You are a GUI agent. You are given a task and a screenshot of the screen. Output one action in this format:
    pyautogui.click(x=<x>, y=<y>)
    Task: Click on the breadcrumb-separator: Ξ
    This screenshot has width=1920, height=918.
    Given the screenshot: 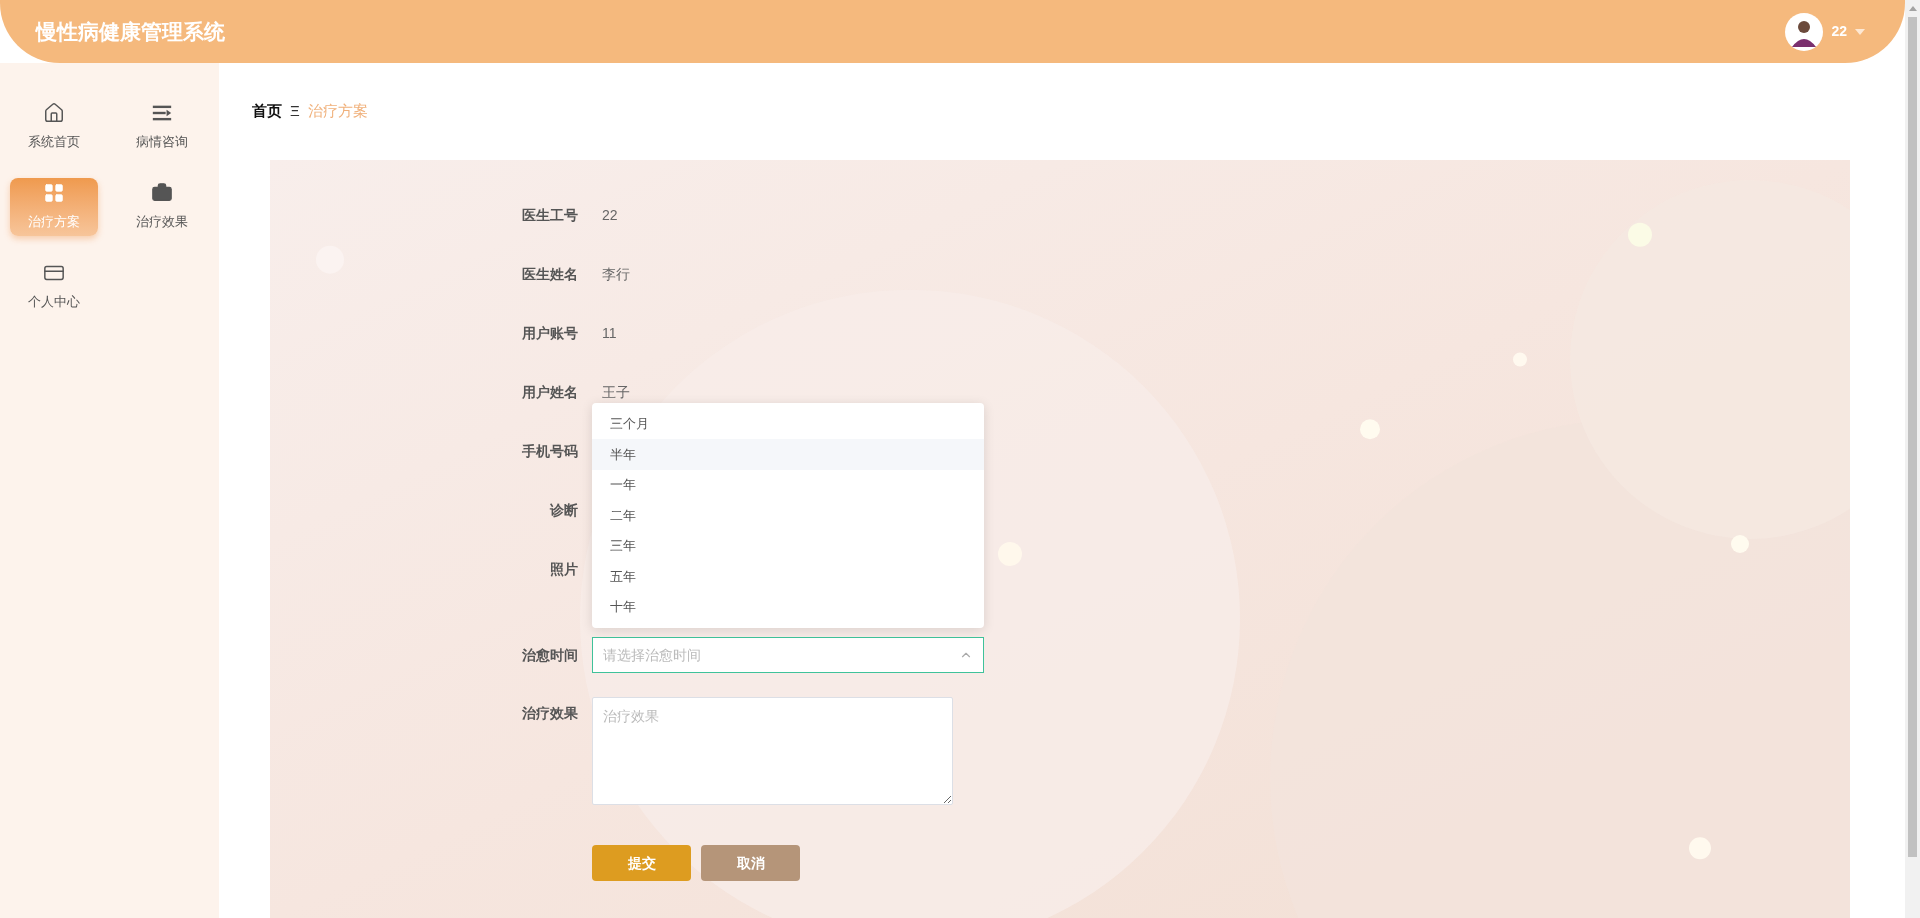 What is the action you would take?
    pyautogui.click(x=295, y=111)
    